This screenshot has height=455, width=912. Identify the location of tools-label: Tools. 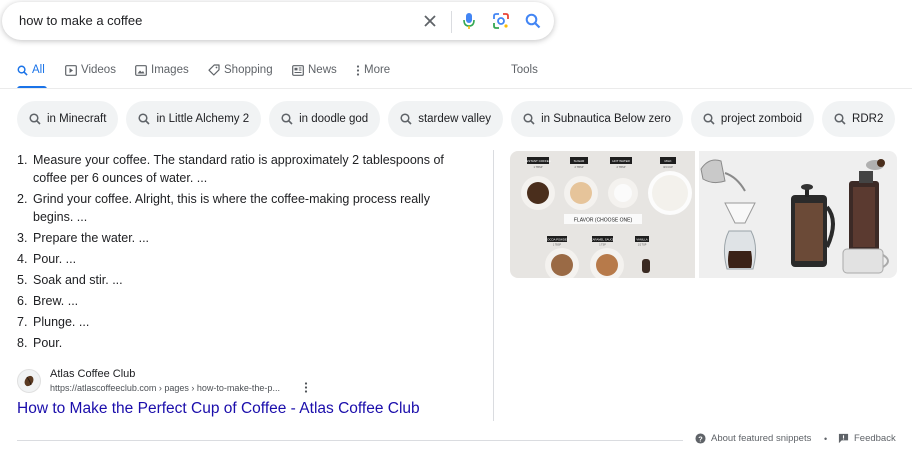
(524, 70).